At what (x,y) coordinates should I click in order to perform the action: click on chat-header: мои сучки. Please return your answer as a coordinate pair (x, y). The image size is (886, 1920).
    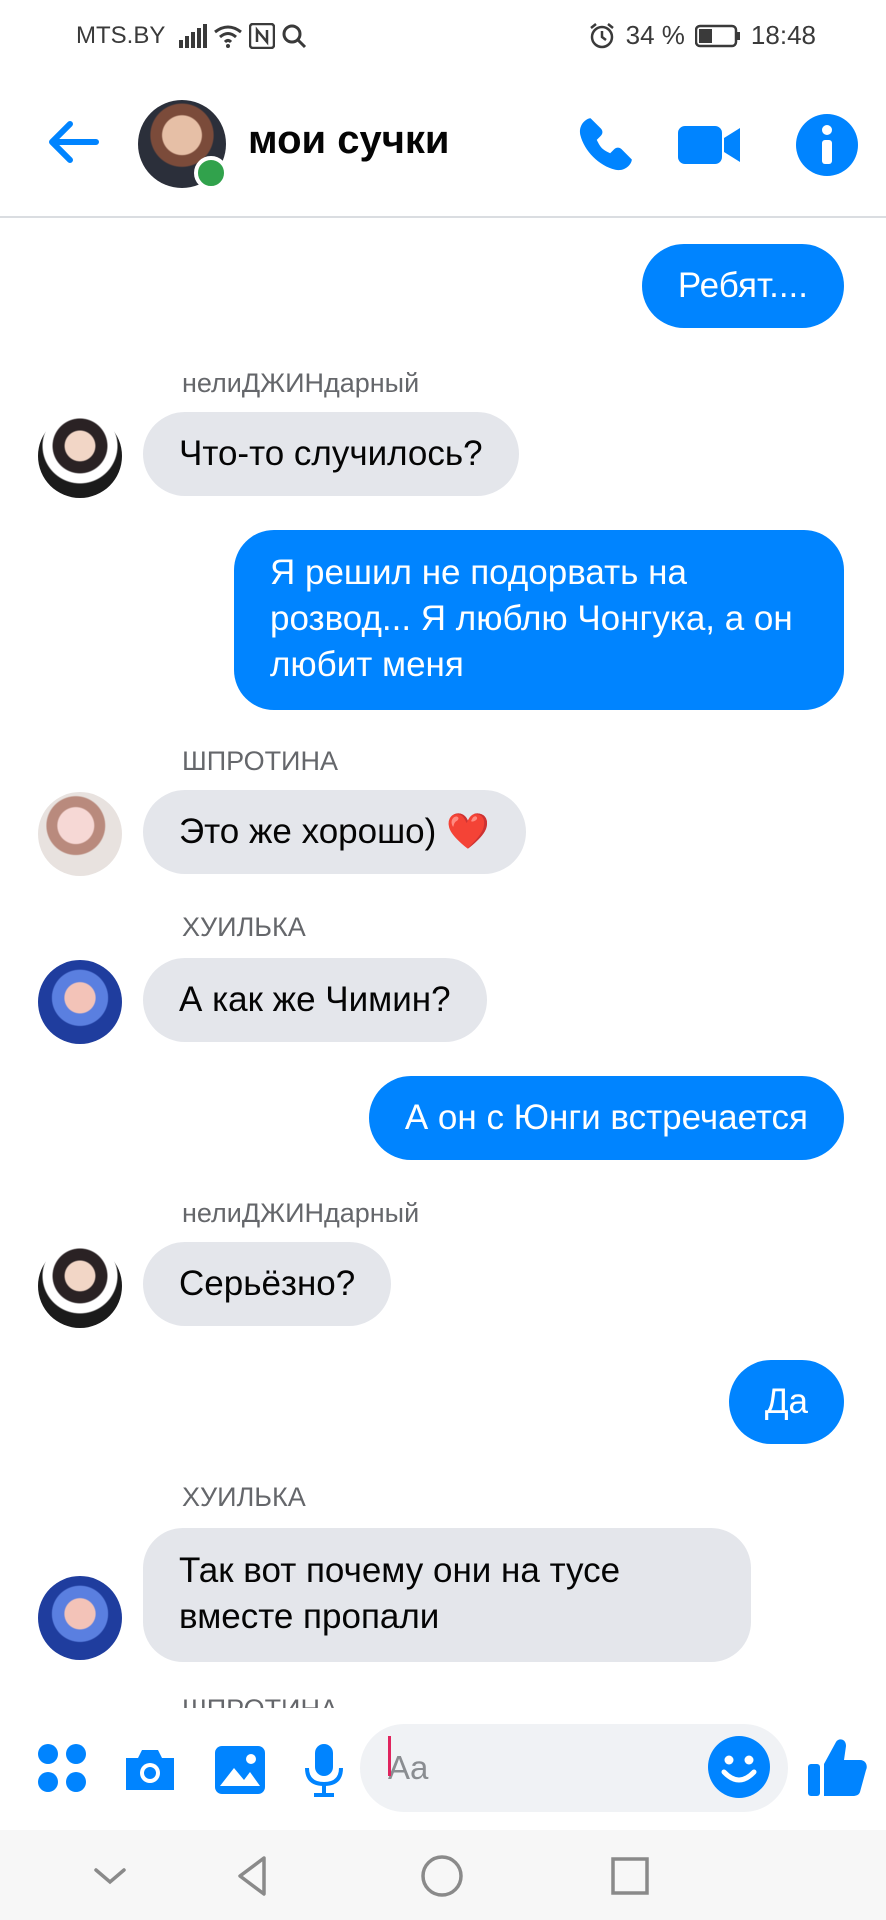
    Looking at the image, I should click on (443, 145).